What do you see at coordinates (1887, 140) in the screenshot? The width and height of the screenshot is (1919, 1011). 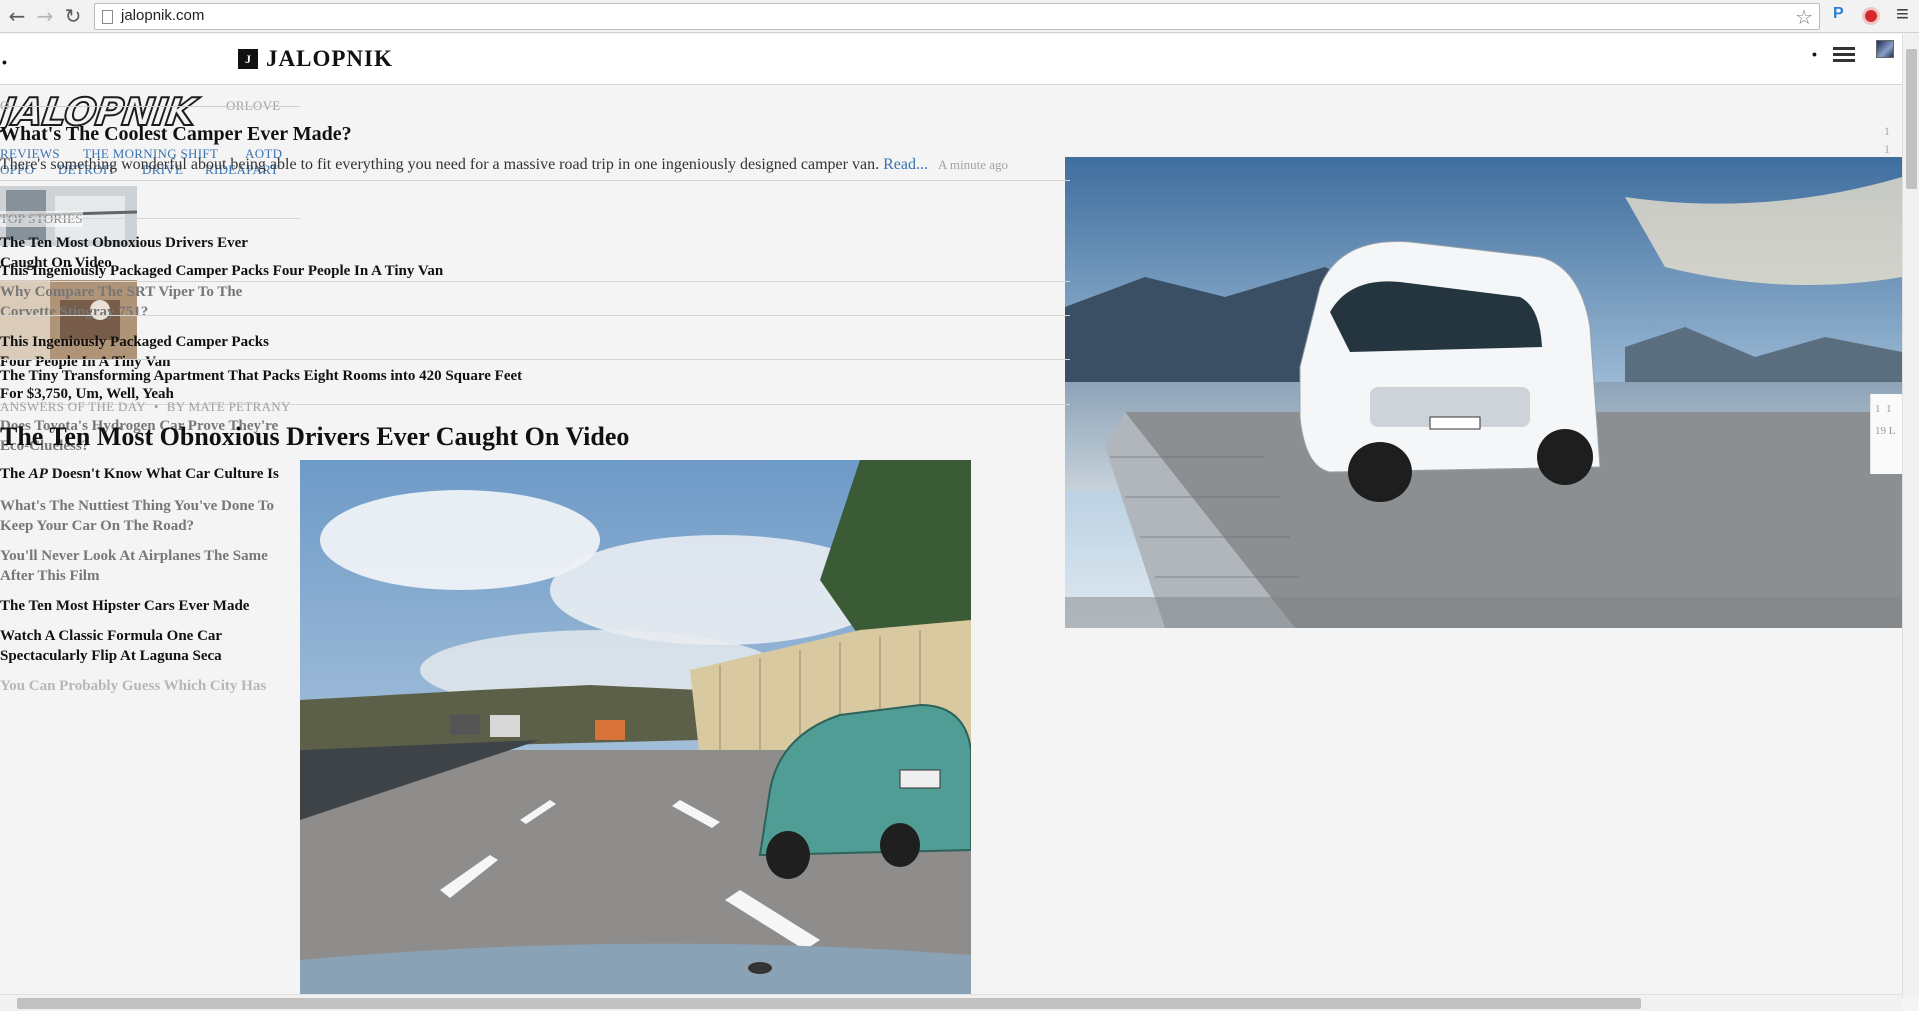 I see `right-edge-digits: 1 1` at bounding box center [1887, 140].